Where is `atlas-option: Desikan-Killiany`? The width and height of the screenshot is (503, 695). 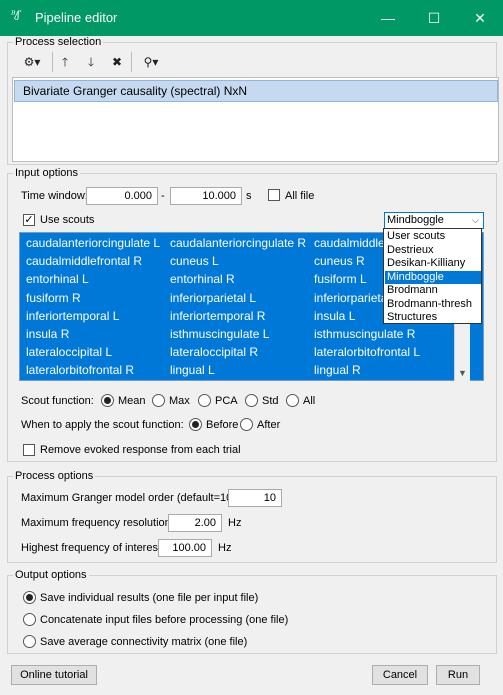 atlas-option: Desikan-Killiany is located at coordinates (433, 263).